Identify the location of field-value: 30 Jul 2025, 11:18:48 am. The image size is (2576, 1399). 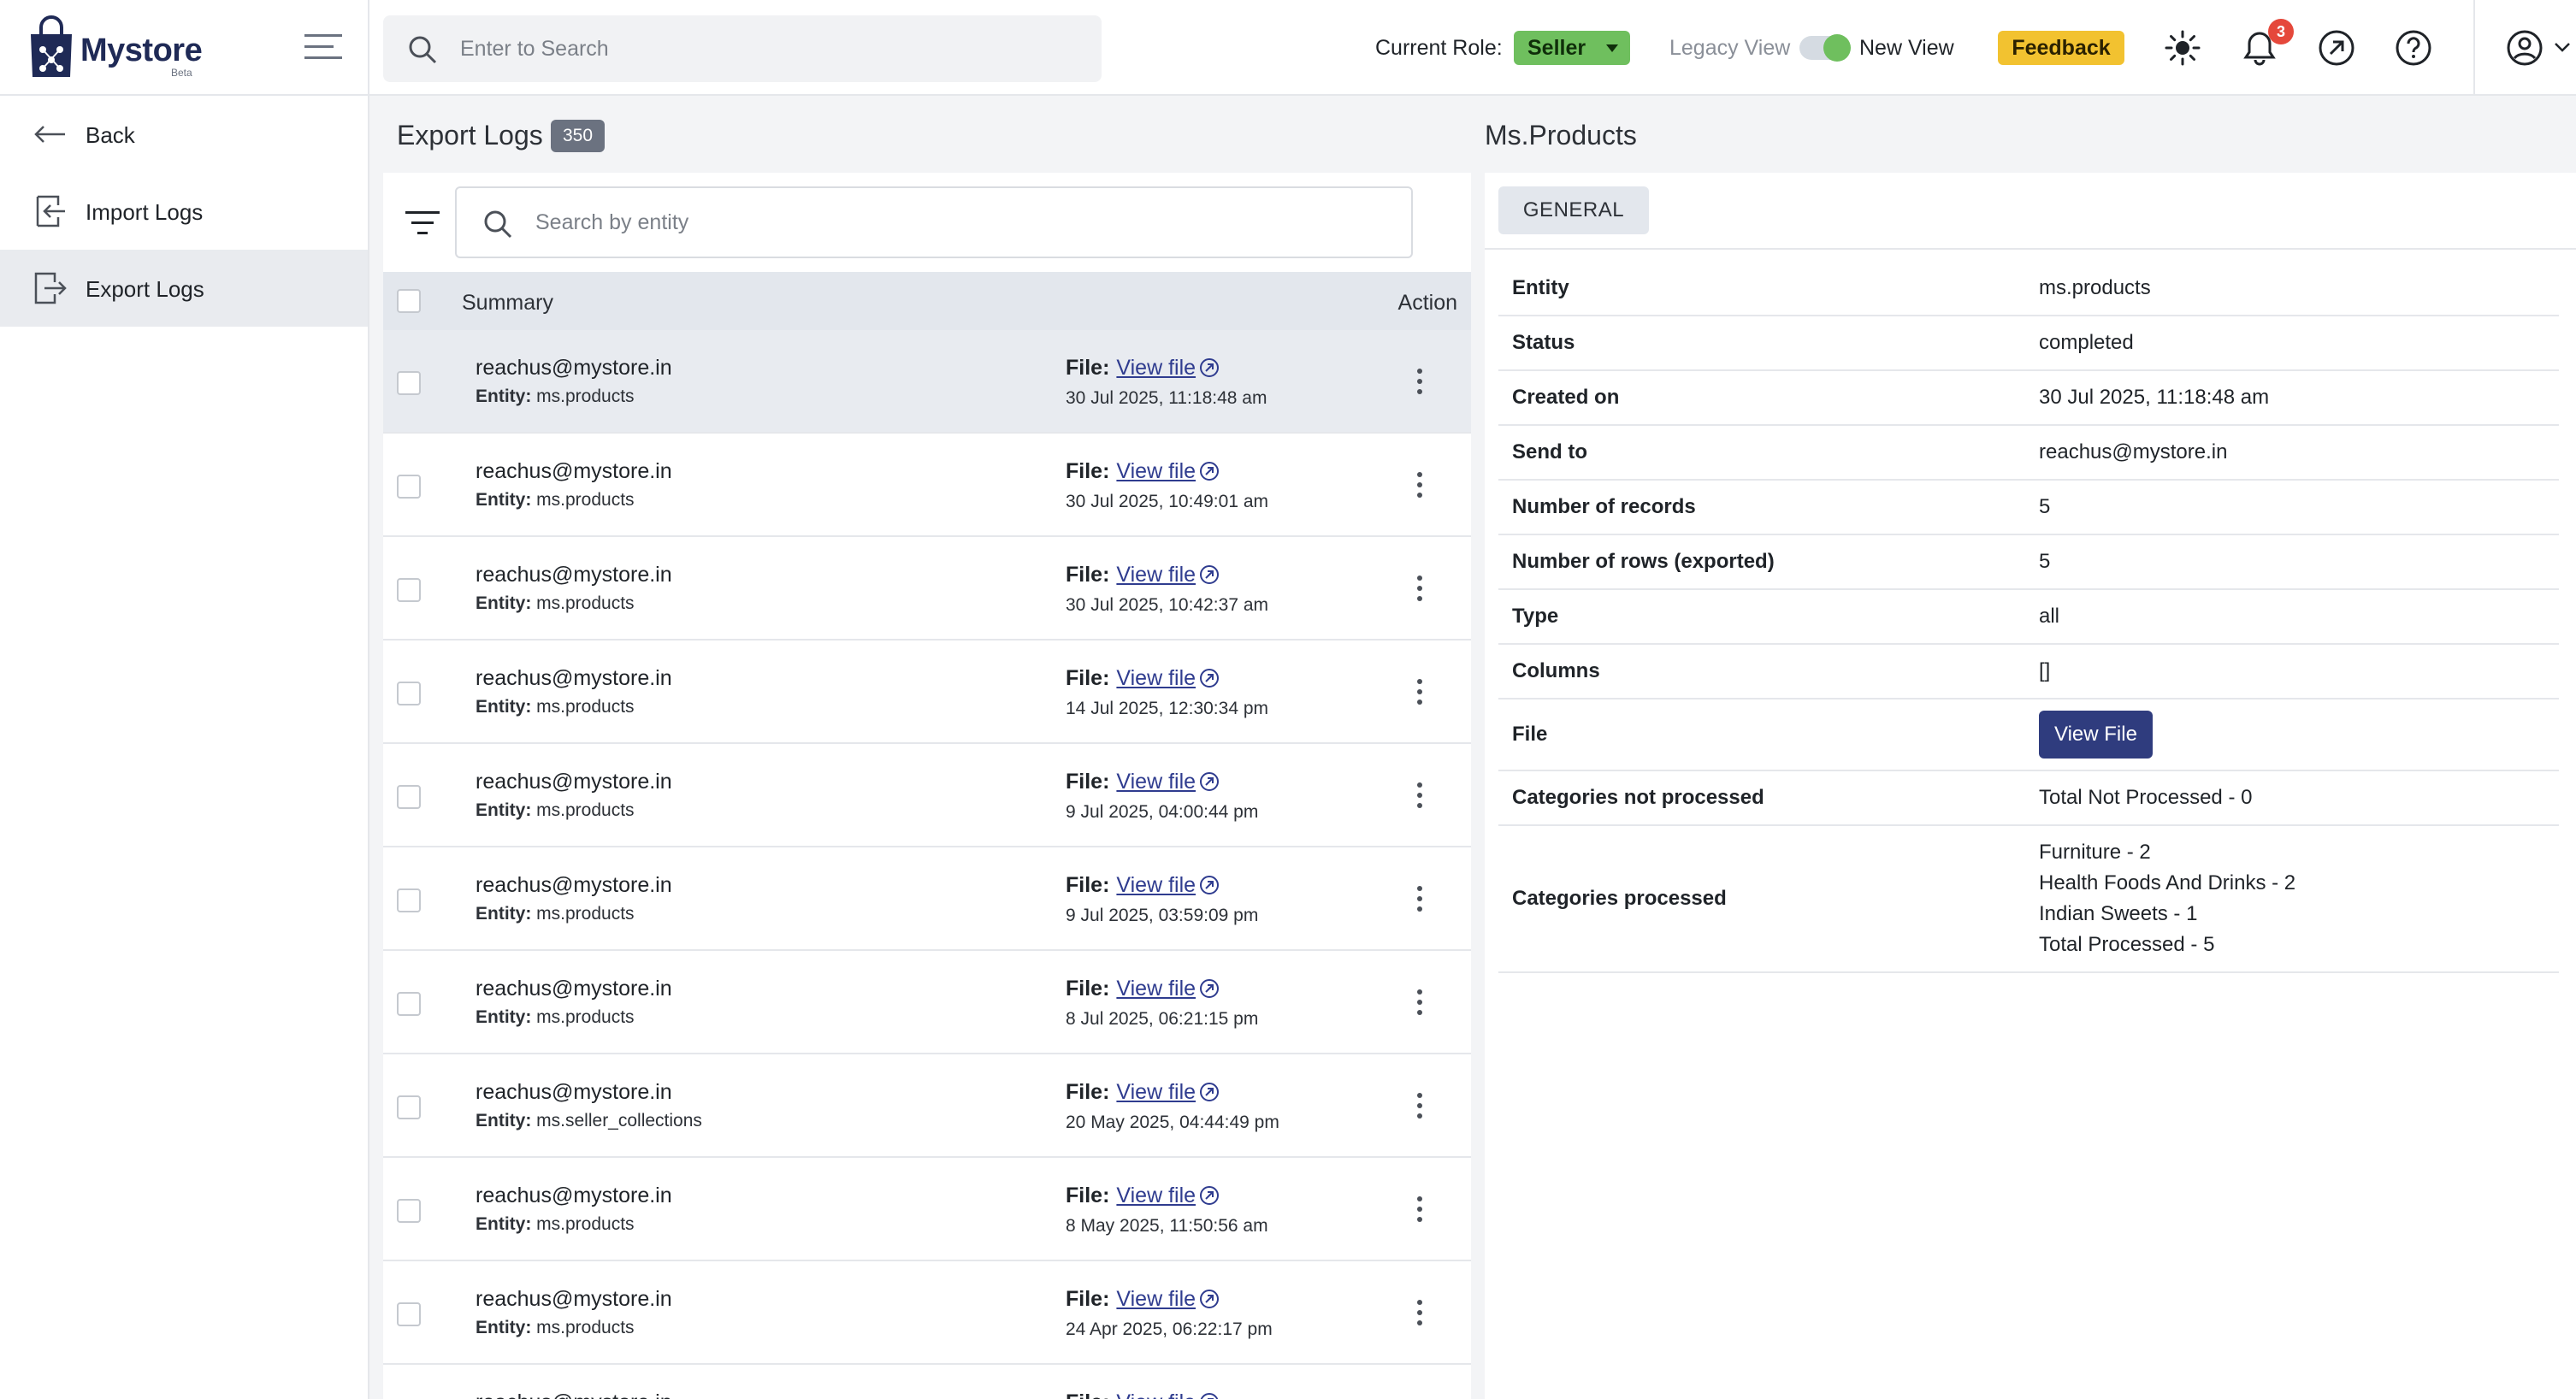
(2154, 397).